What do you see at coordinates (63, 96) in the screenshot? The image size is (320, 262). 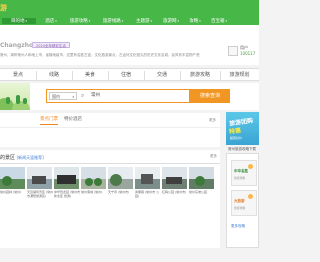 I see `region-select: 国内 ▾` at bounding box center [63, 96].